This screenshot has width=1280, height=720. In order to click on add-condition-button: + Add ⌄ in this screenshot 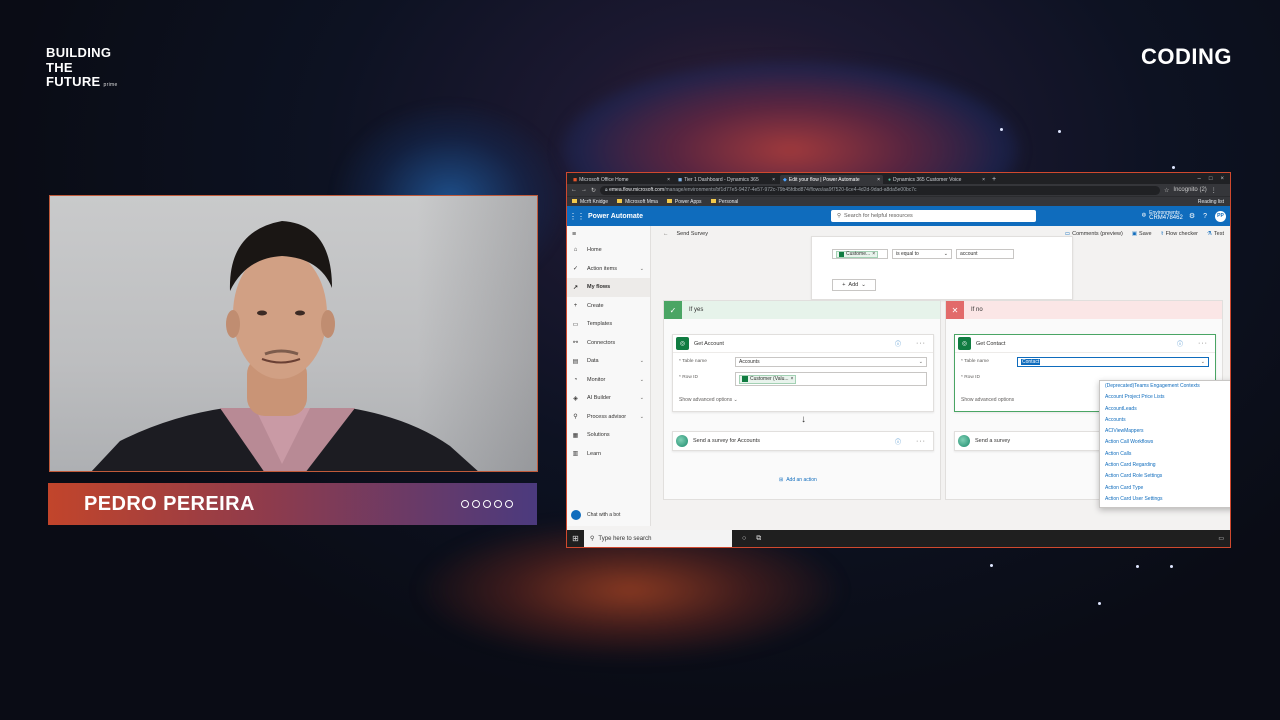, I will do `click(854, 285)`.